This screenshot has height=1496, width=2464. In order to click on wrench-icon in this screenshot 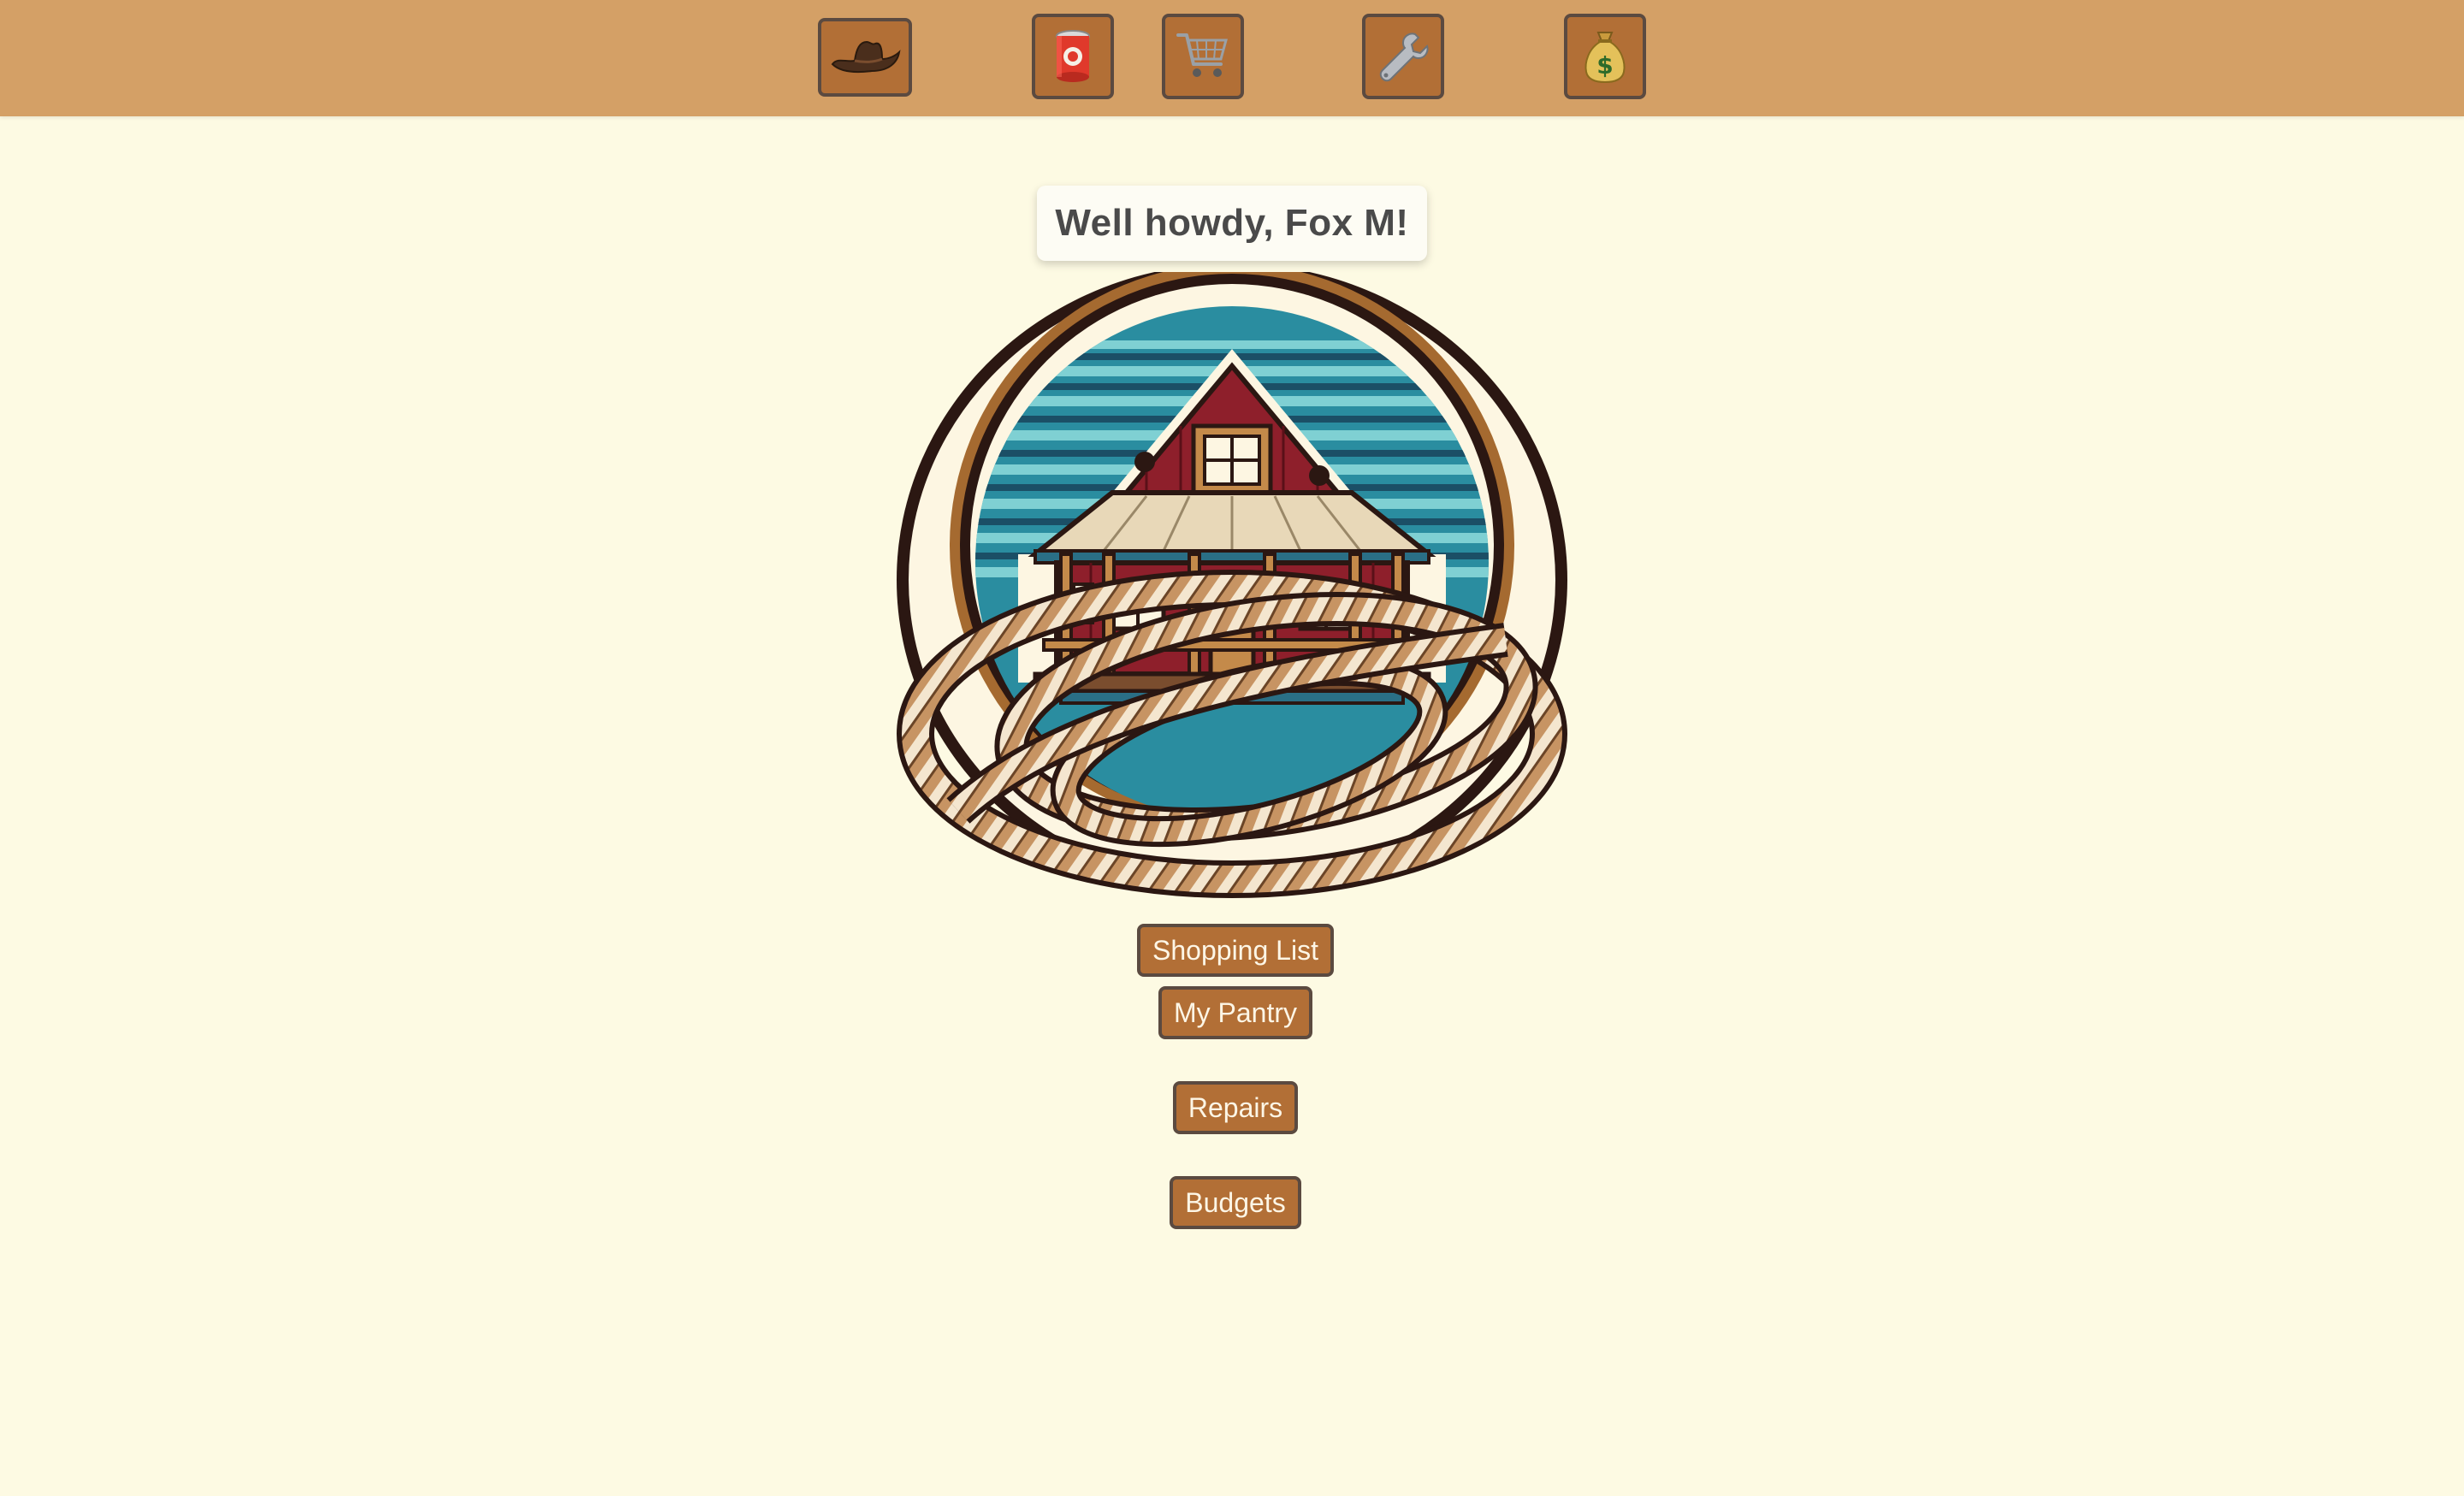, I will do `click(1404, 58)`.